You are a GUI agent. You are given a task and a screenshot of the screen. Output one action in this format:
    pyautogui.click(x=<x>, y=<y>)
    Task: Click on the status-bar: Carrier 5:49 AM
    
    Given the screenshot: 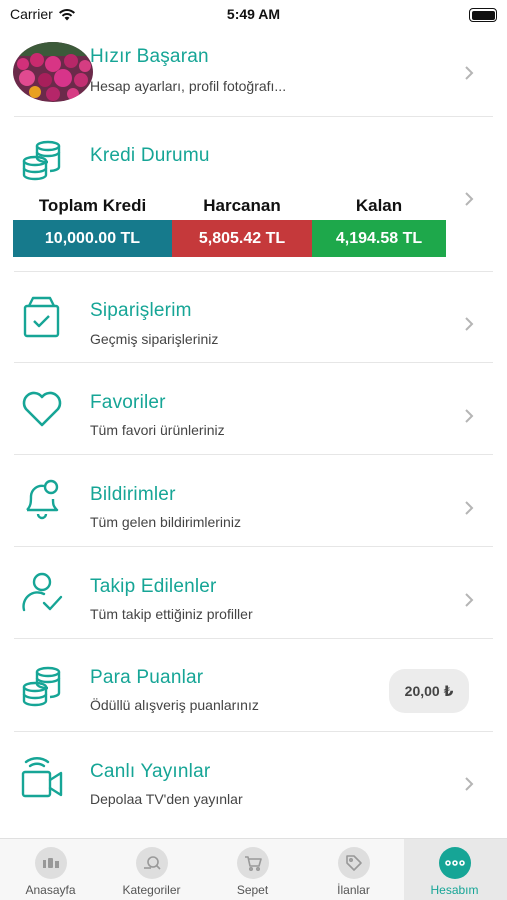 What is the action you would take?
    pyautogui.click(x=253, y=15)
    